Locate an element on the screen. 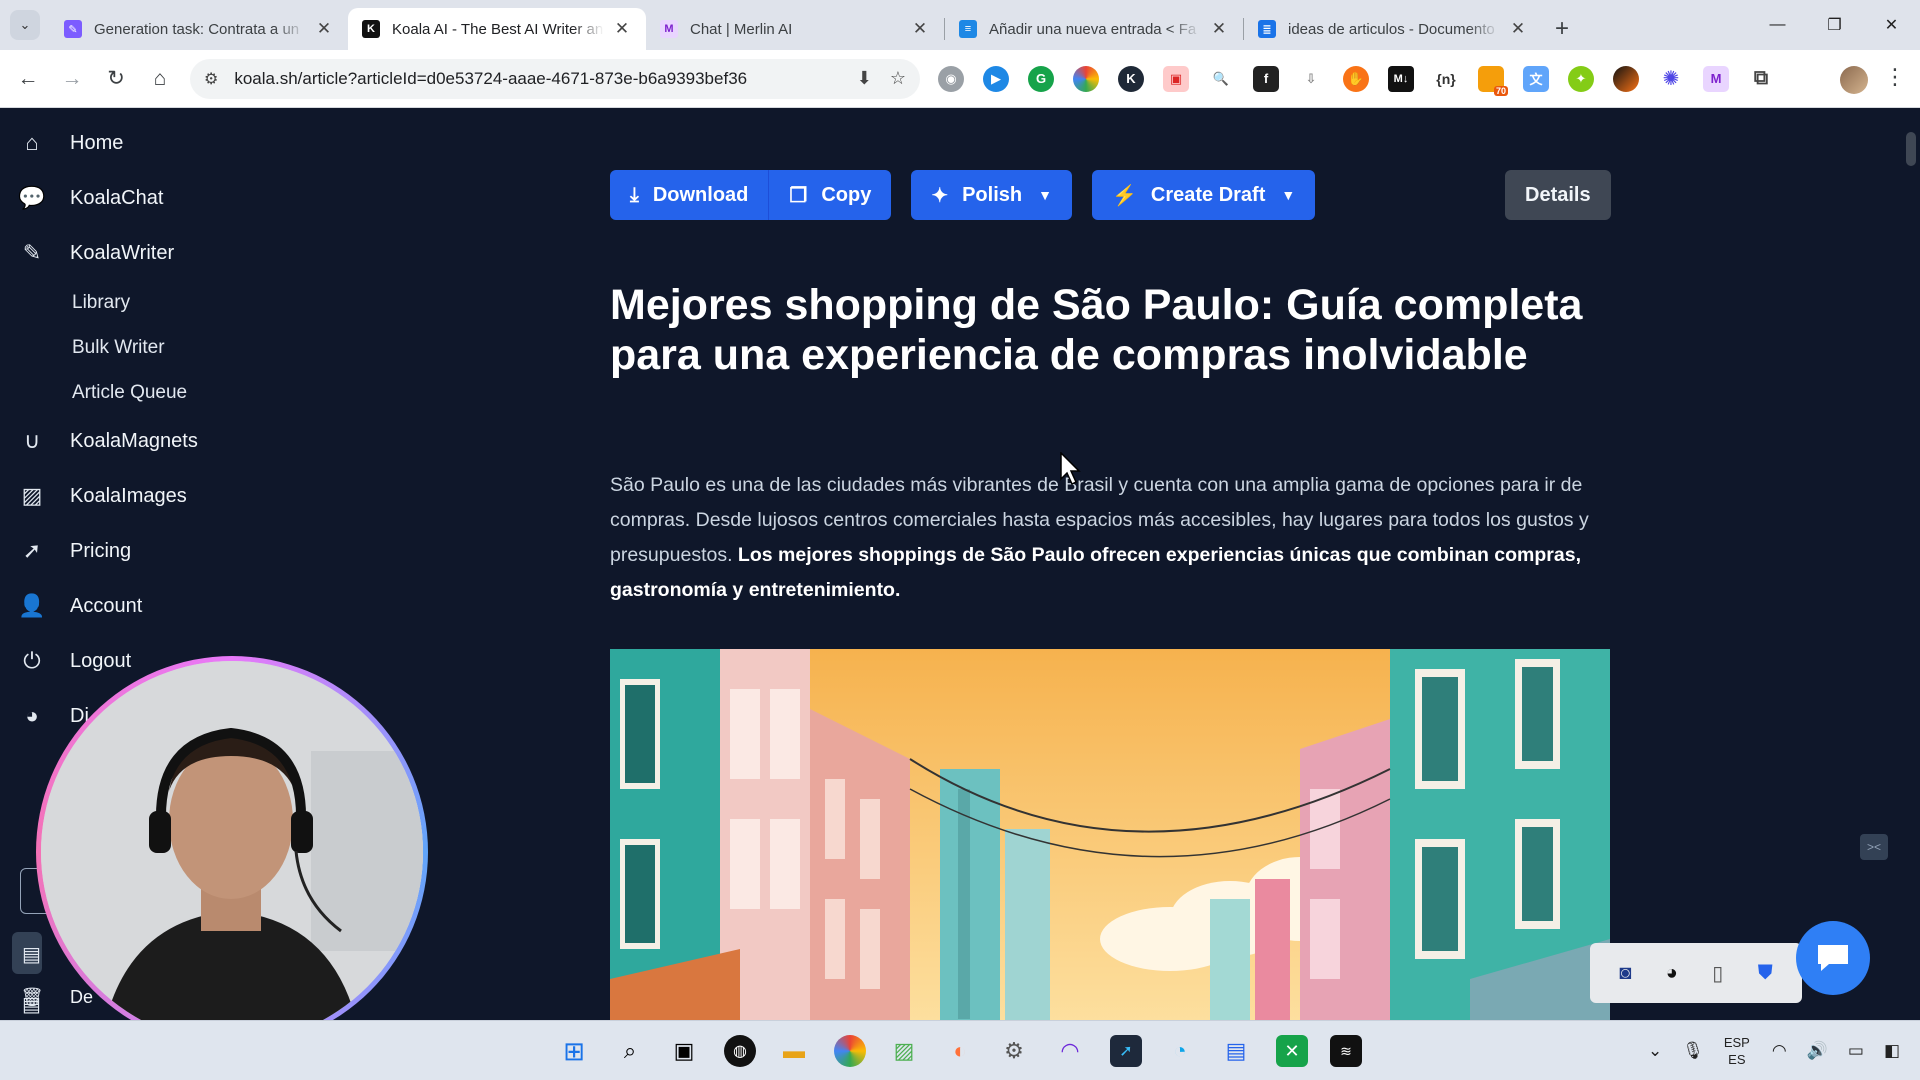 The image size is (1920, 1080). sidebar-item-delete: 🗑 De is located at coordinates (55, 997).